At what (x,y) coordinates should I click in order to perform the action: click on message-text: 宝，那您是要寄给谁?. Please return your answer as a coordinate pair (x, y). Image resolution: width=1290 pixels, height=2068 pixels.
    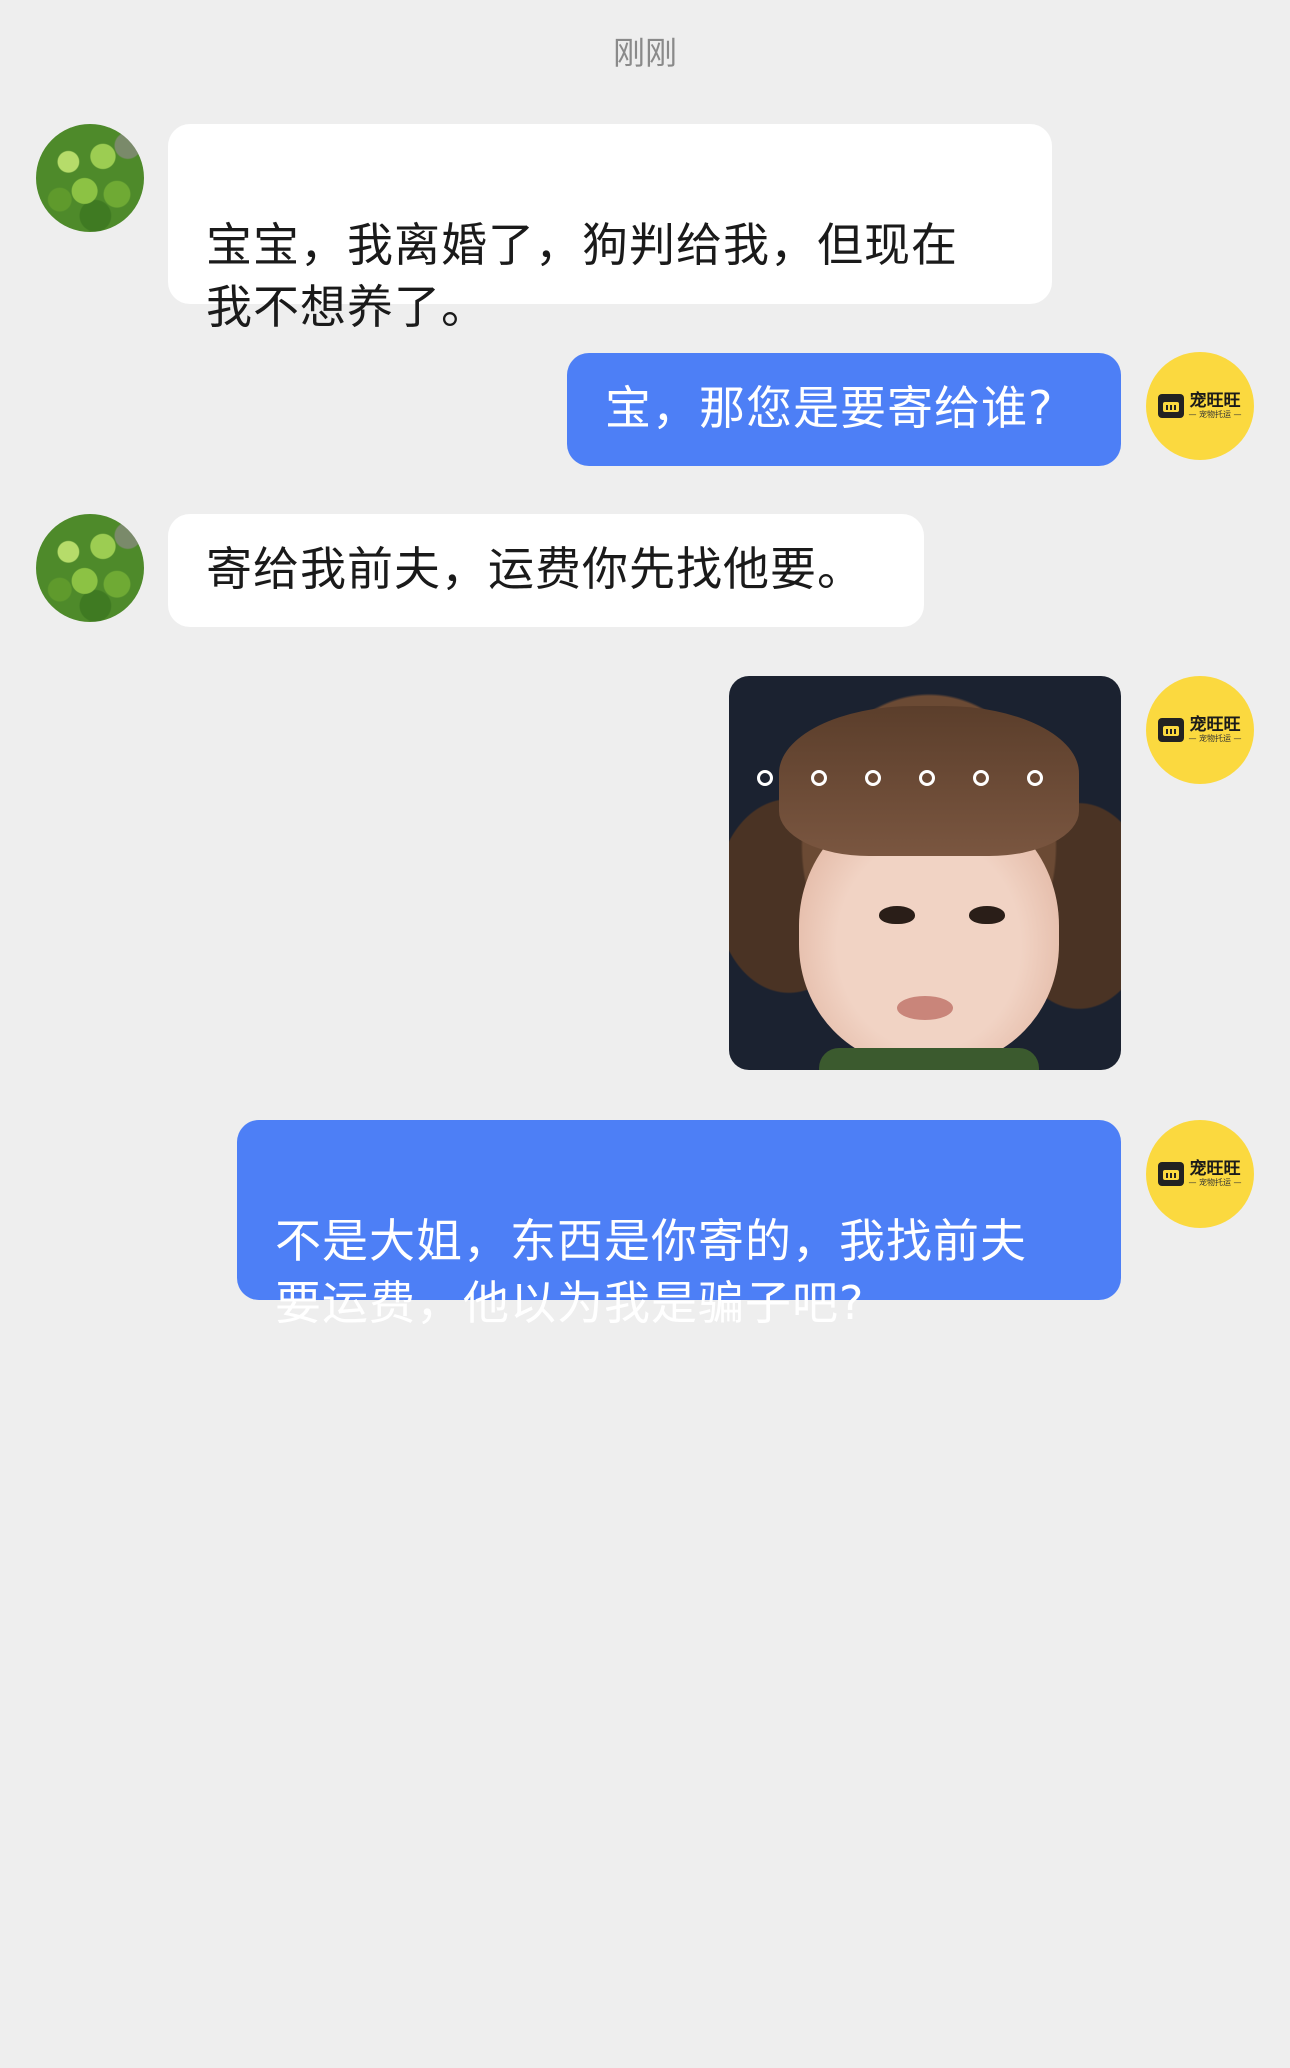
    Looking at the image, I should click on (829, 408).